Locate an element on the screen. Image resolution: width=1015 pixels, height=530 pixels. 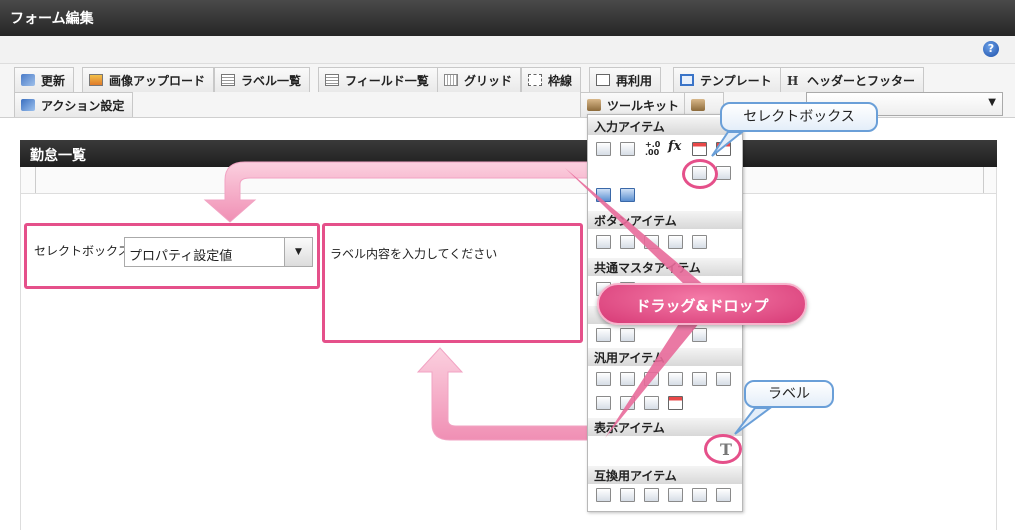
update-button: 更新 is located at coordinates (44, 79).